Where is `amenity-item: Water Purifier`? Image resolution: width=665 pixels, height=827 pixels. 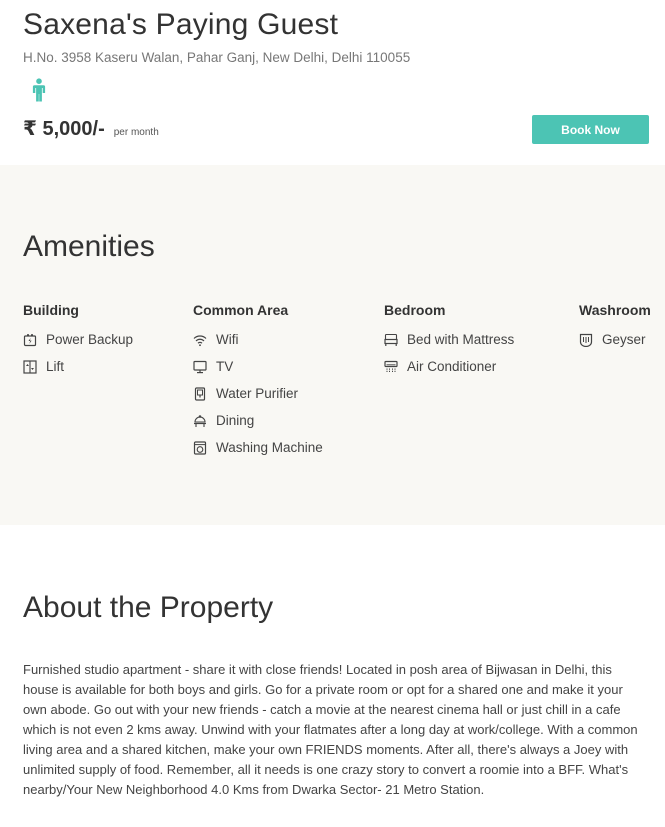 amenity-item: Water Purifier is located at coordinates (258, 393).